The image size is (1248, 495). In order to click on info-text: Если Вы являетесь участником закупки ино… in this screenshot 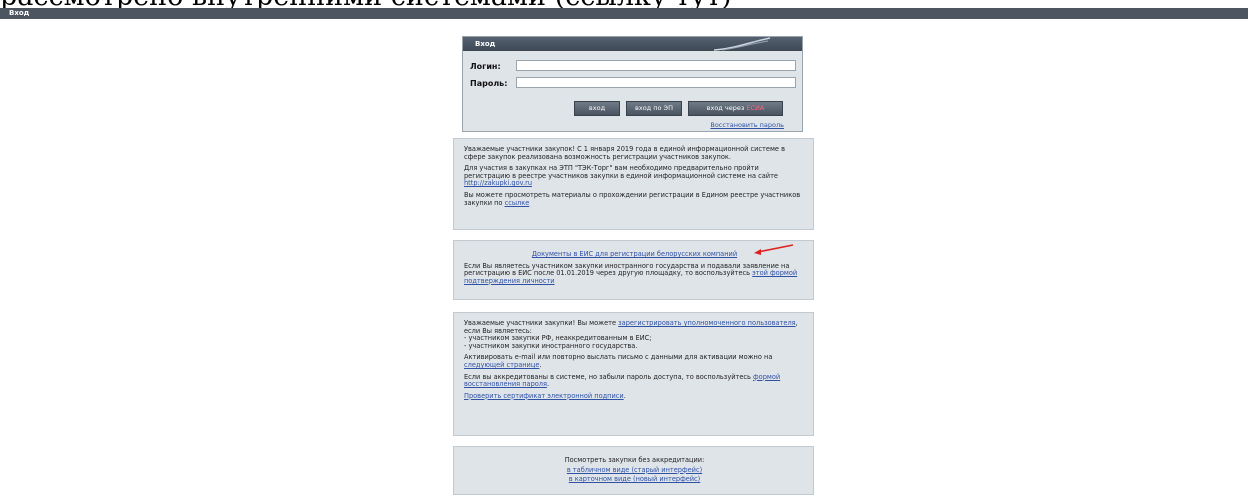, I will do `click(634, 273)`.